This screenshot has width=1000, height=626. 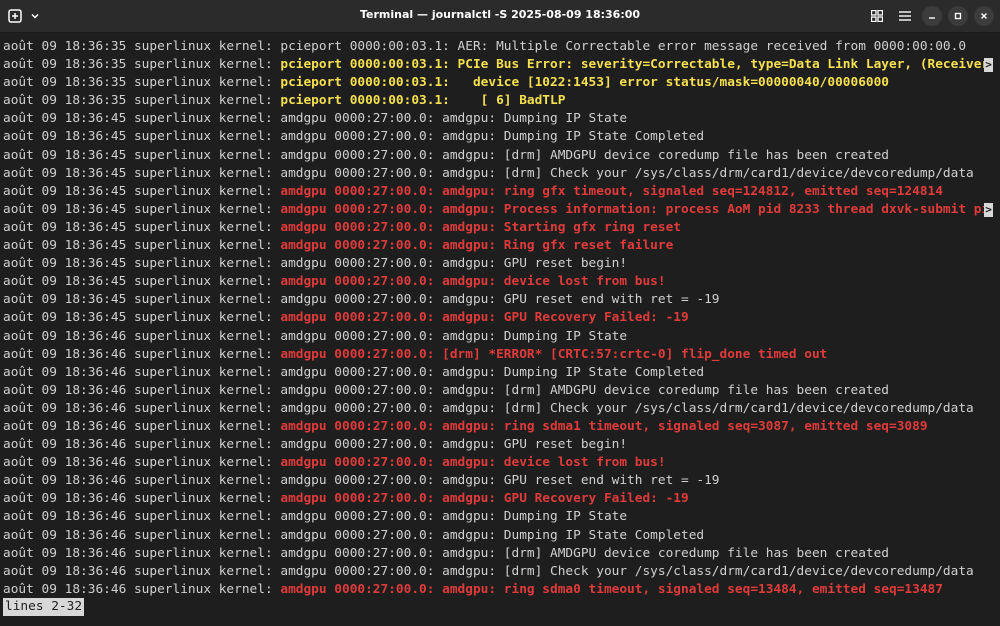 I want to click on grid-icon, so click(x=877, y=16).